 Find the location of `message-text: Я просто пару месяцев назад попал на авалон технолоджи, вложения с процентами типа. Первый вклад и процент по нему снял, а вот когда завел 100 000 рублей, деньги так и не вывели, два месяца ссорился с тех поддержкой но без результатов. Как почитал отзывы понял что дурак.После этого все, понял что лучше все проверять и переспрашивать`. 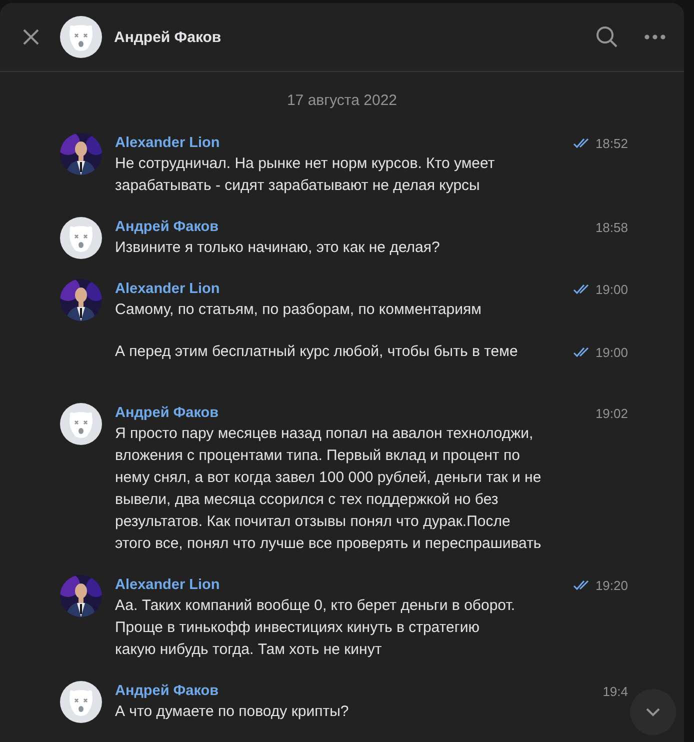

message-text: Я просто пару месяцев назад попал на авалон технолоджи, вложения с процентами типа. Первый вклад и процент по нему снял, а вот когда завел 100 000 рублей, деньги так и не вывели, два месяца ссорился с тех поддержкой но без результатов. Как почитал отзывы понял что дурак.После этого все, понял что лучше все проверять и переспрашивать is located at coordinates (328, 489).